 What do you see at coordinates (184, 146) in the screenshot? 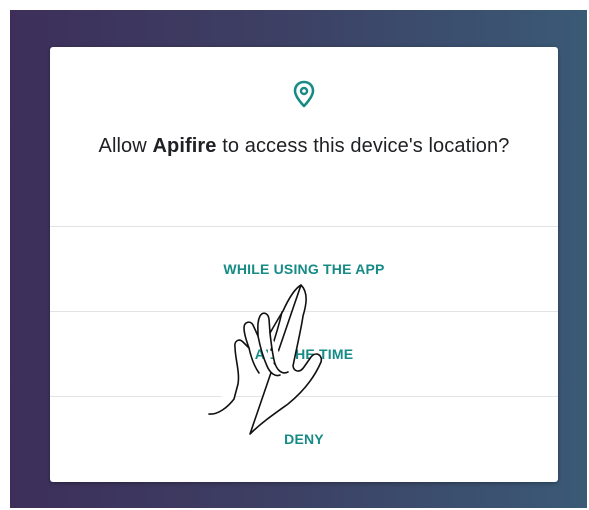
I see `app-name: Apifire` at bounding box center [184, 146].